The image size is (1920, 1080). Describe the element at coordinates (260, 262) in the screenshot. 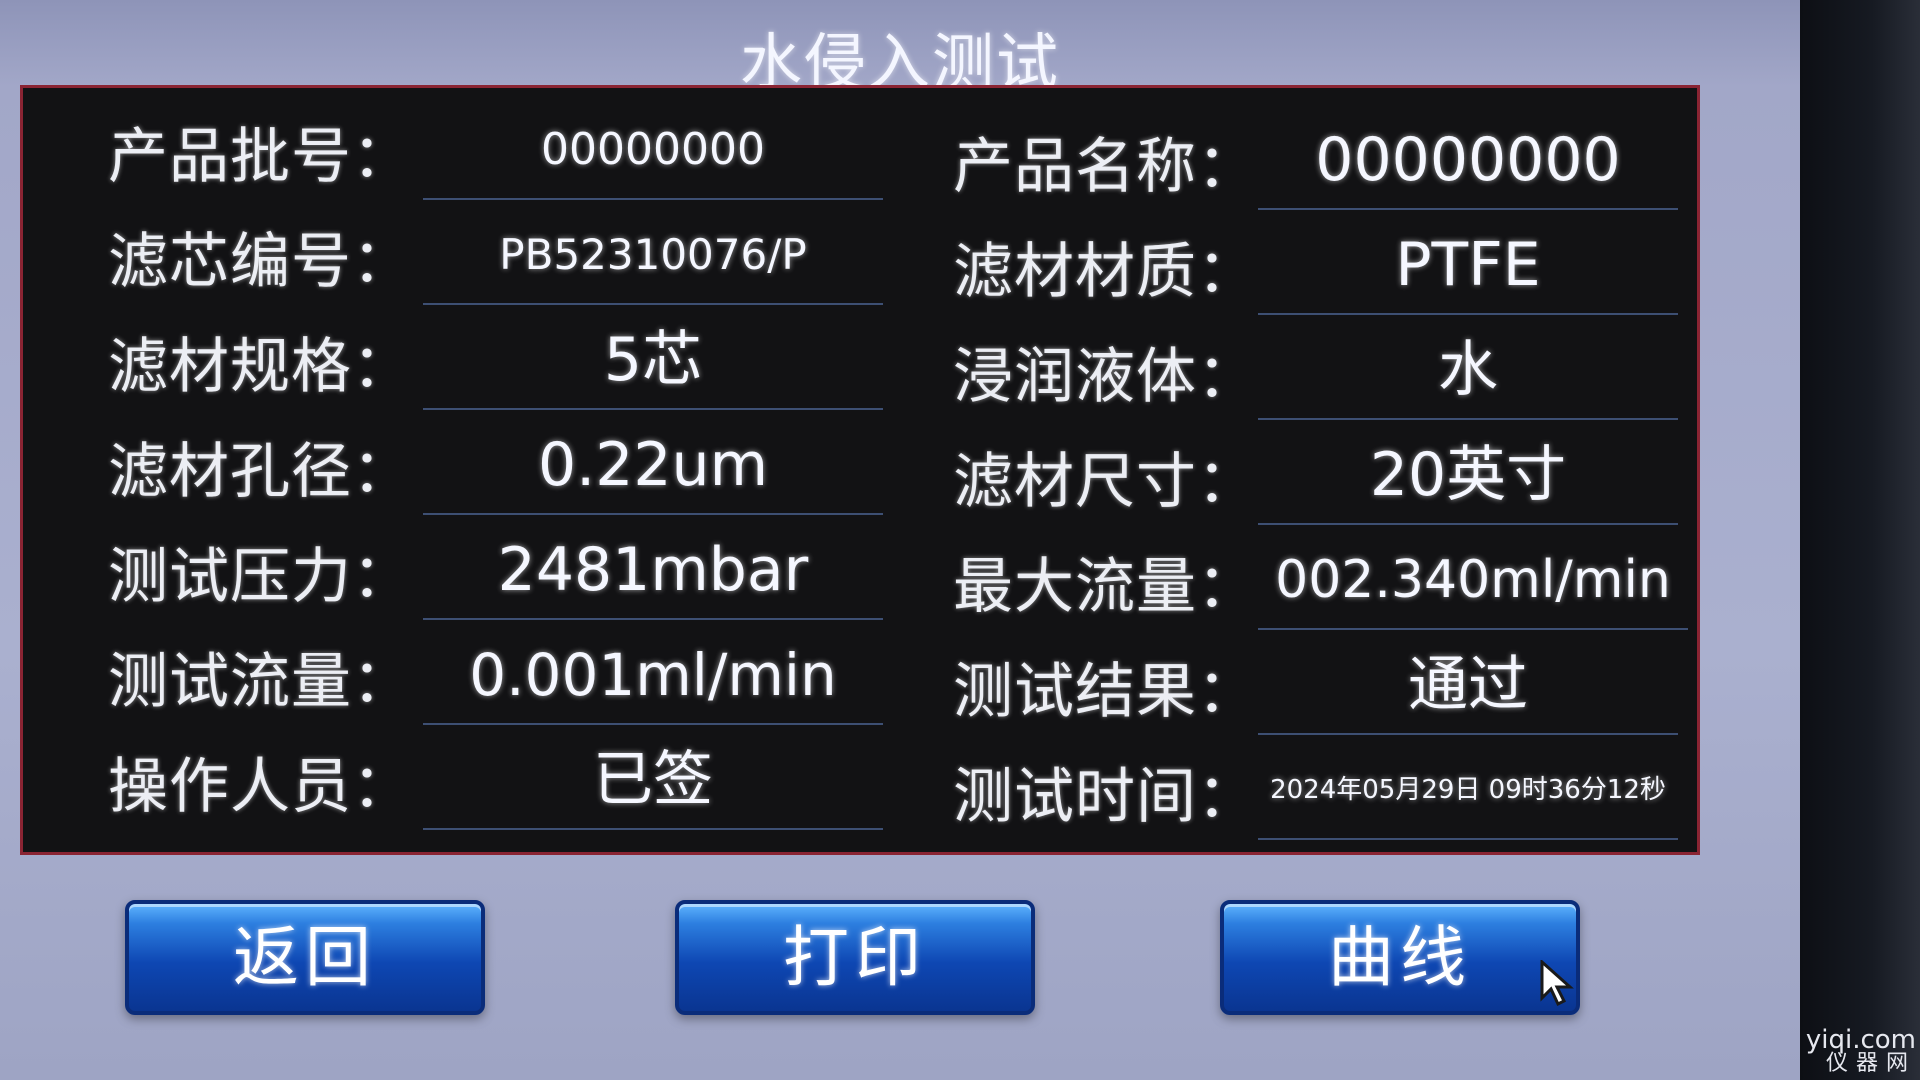

I see `label-filter-code: 滤芯编号：` at that location.